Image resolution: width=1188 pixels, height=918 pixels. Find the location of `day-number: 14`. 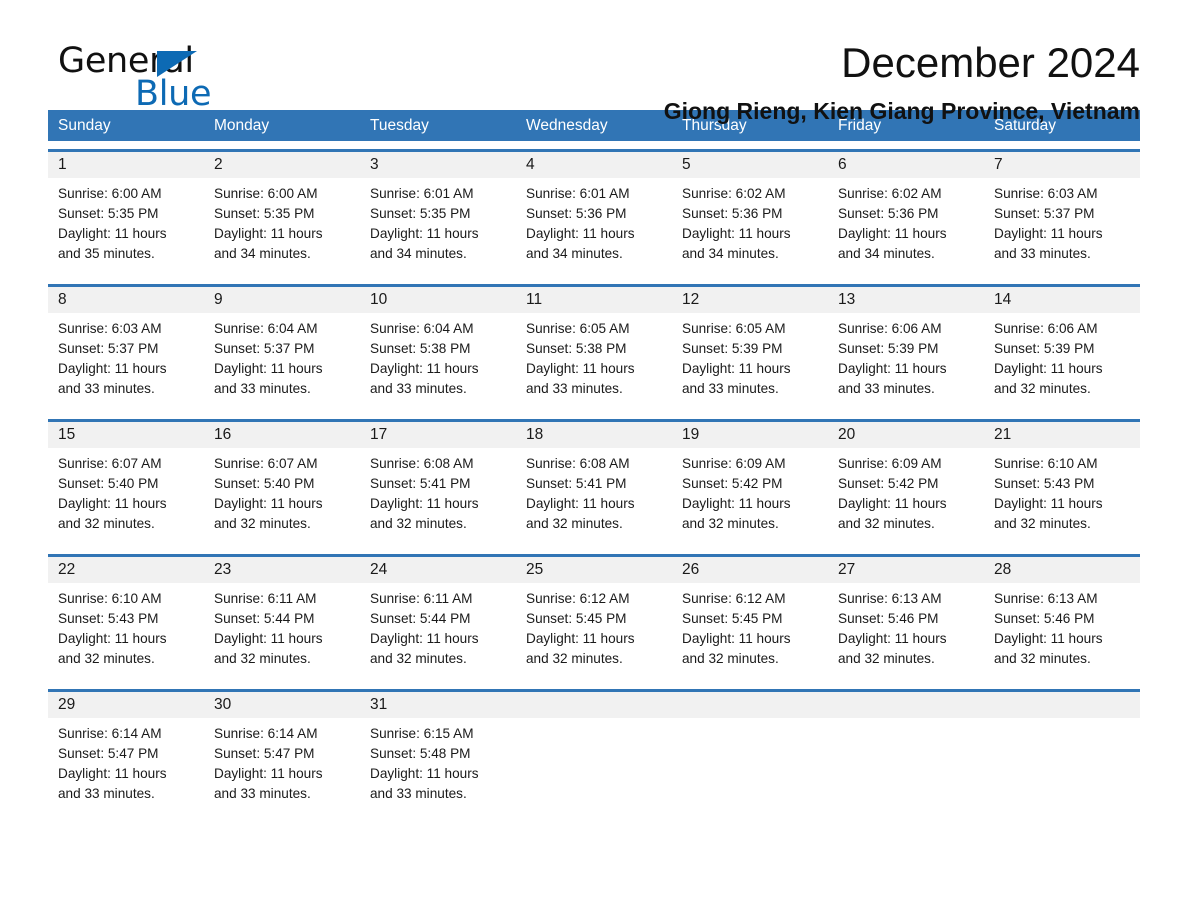

day-number: 14 is located at coordinates (1062, 300).